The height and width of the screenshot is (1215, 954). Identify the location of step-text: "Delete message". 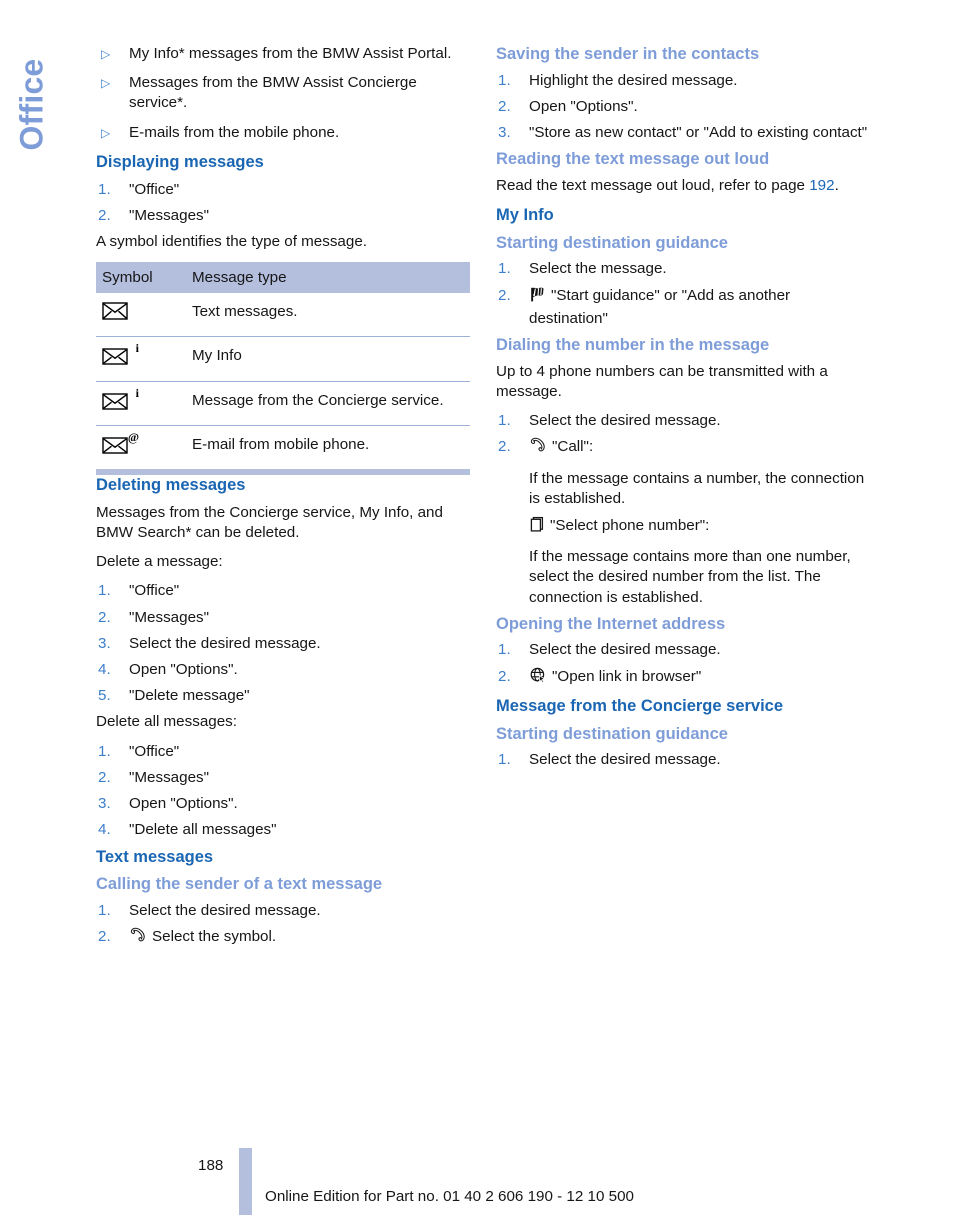
(189, 696).